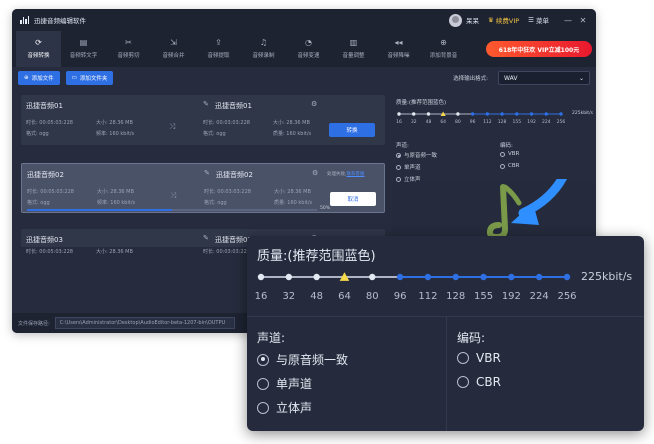  Describe the element at coordinates (355, 174) in the screenshot. I see `contact-support-link: 联系客服` at that location.